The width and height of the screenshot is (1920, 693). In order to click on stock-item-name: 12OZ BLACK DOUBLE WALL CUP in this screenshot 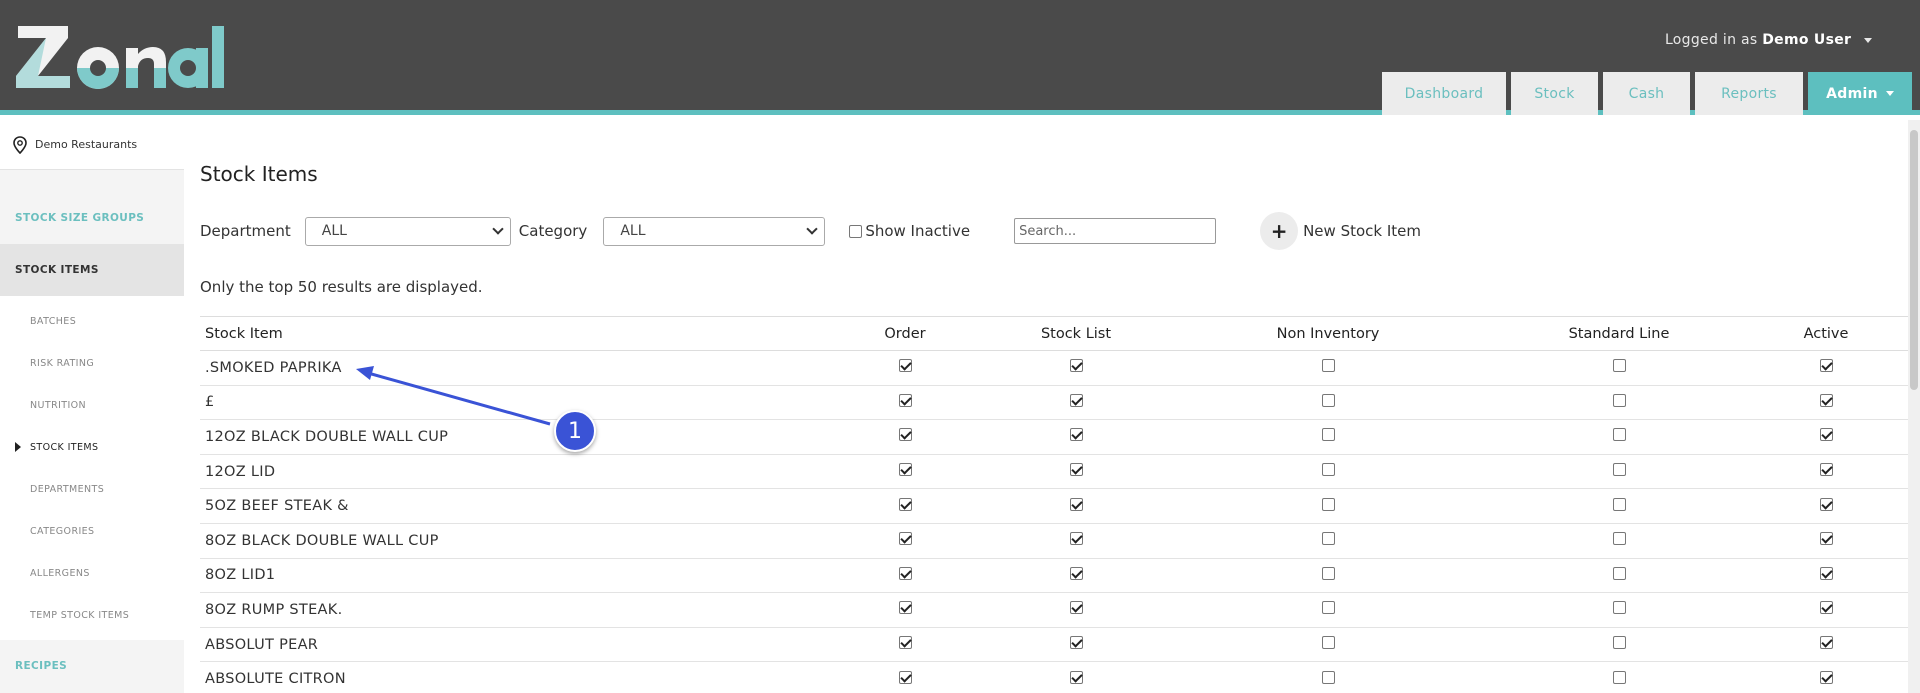, I will do `click(510, 437)`.